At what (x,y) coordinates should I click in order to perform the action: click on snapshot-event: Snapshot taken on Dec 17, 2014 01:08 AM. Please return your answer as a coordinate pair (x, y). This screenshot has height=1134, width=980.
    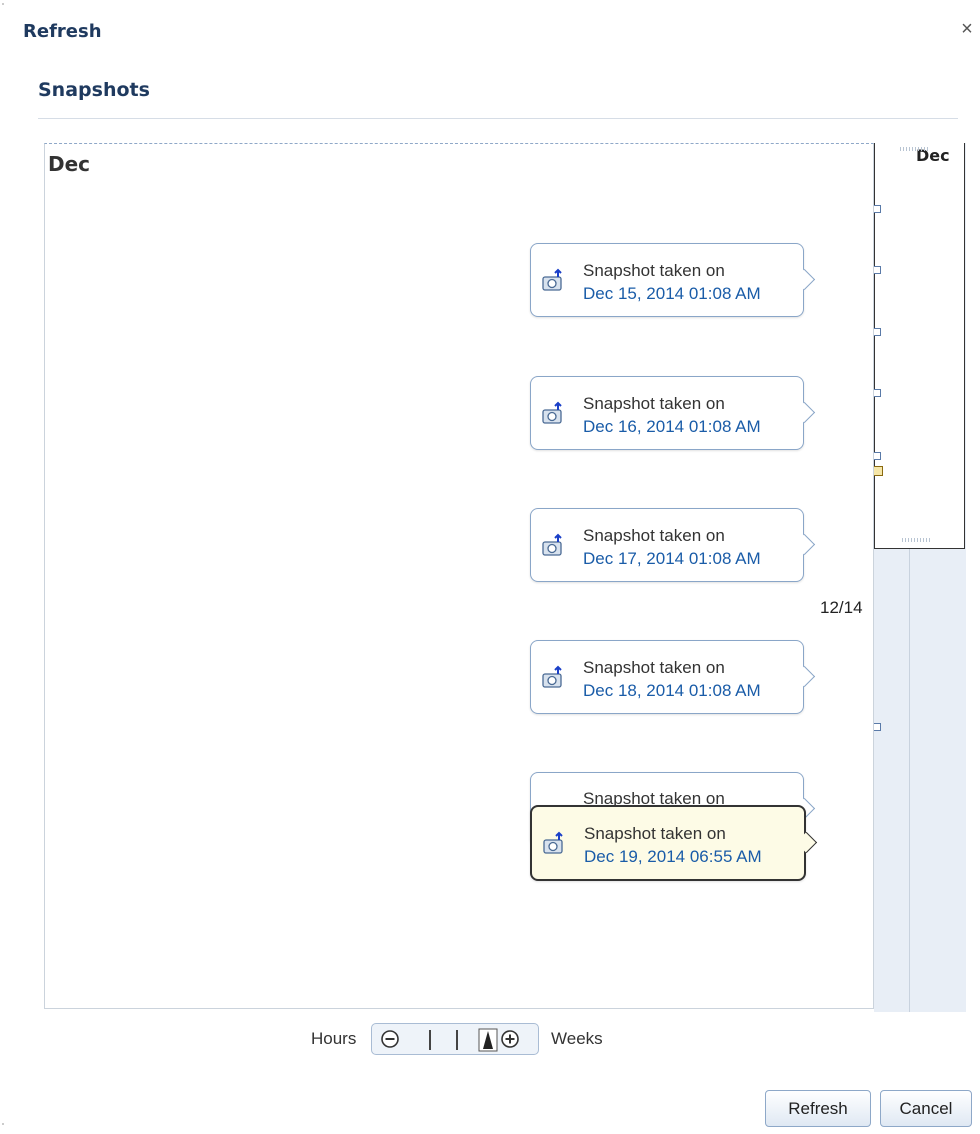
    Looking at the image, I should click on (667, 545).